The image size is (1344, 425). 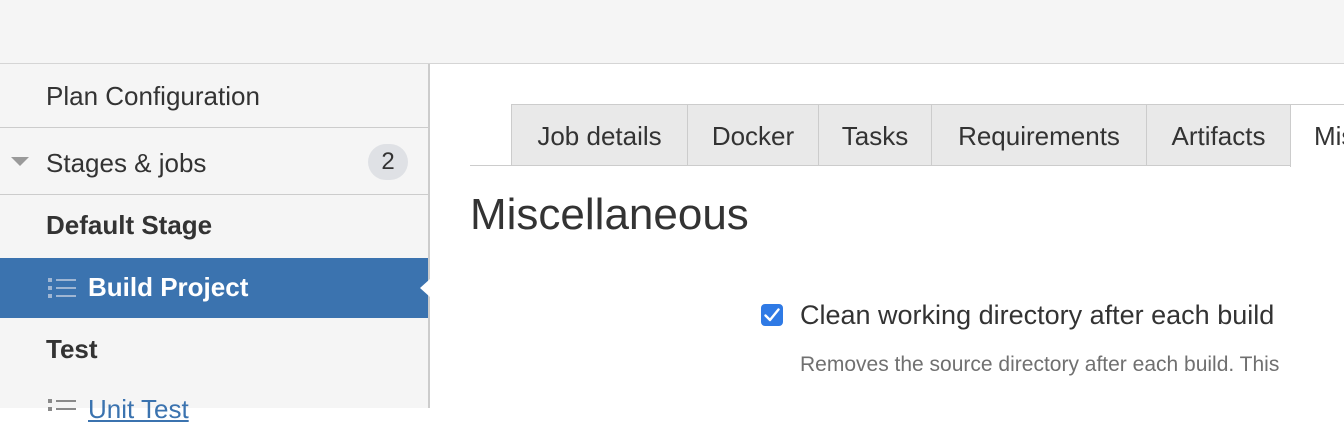 I want to click on sidebar-item-unit-test: Unit Test, so click(x=138, y=409).